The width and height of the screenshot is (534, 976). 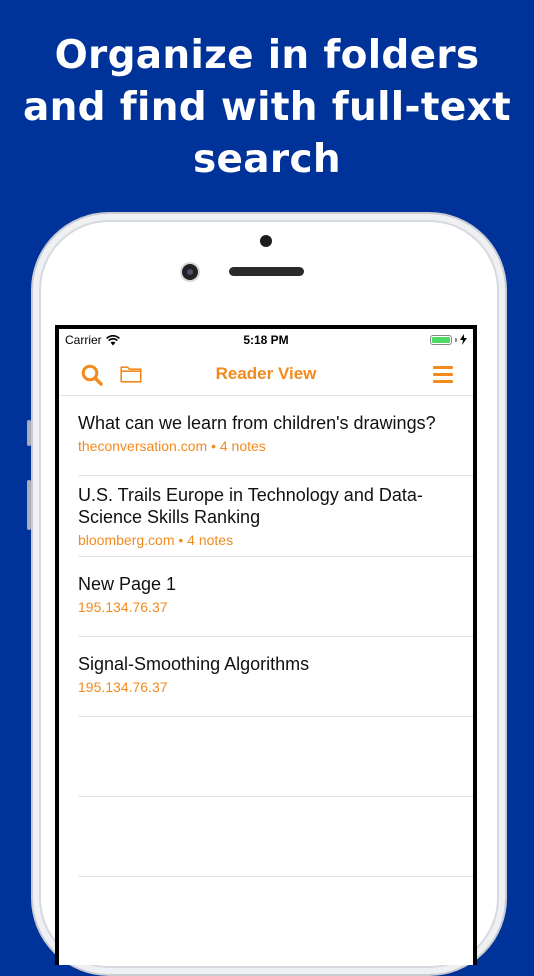 I want to click on headline-line-2: and find with full-text, so click(x=266, y=107).